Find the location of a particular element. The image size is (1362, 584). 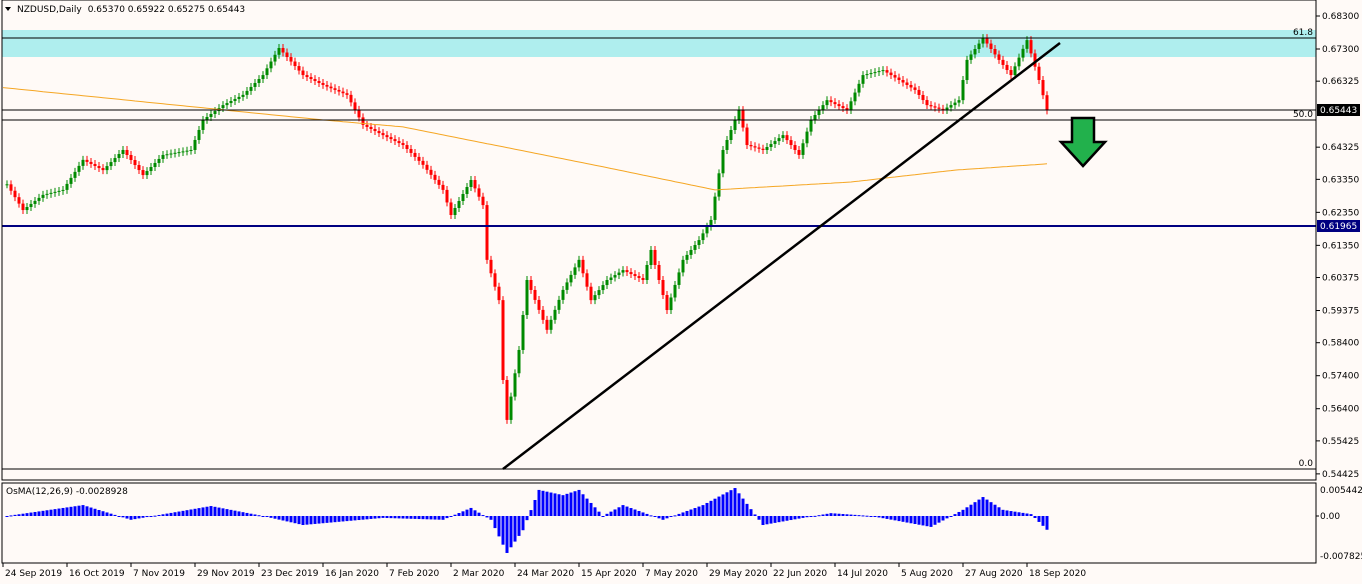

resistance-zone is located at coordinates (659, 43).